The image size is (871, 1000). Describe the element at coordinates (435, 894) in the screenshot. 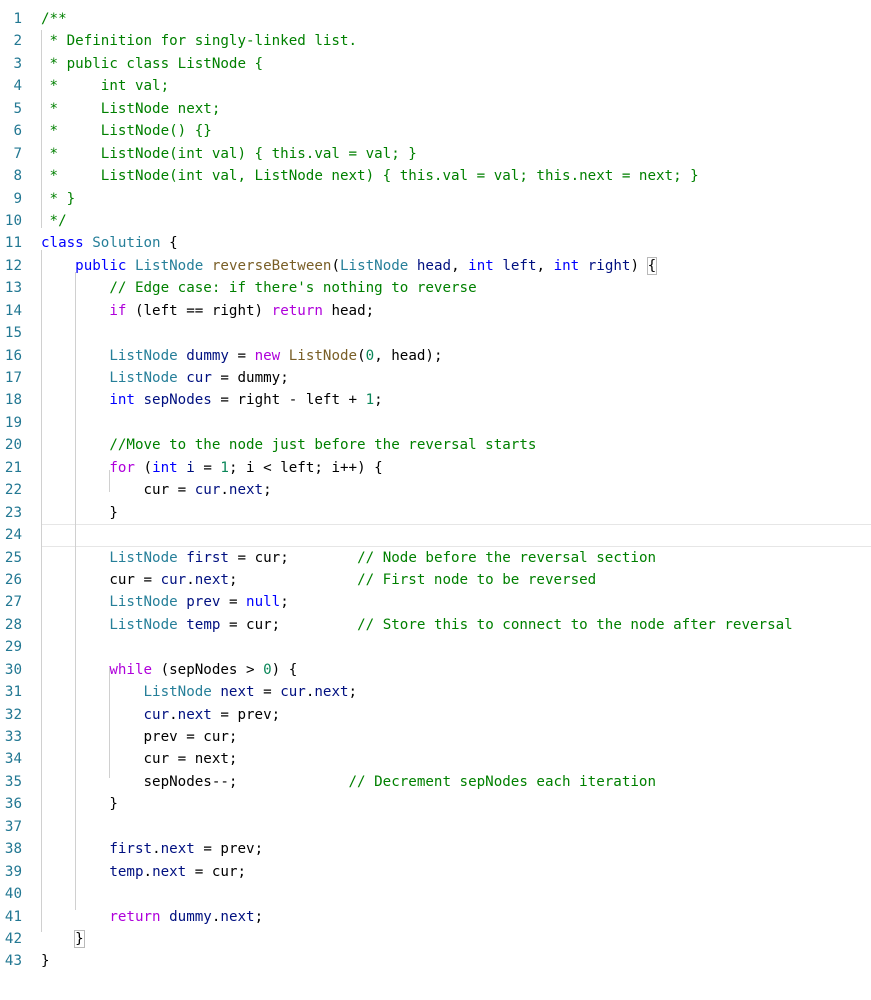

I see `code-line: 40` at that location.